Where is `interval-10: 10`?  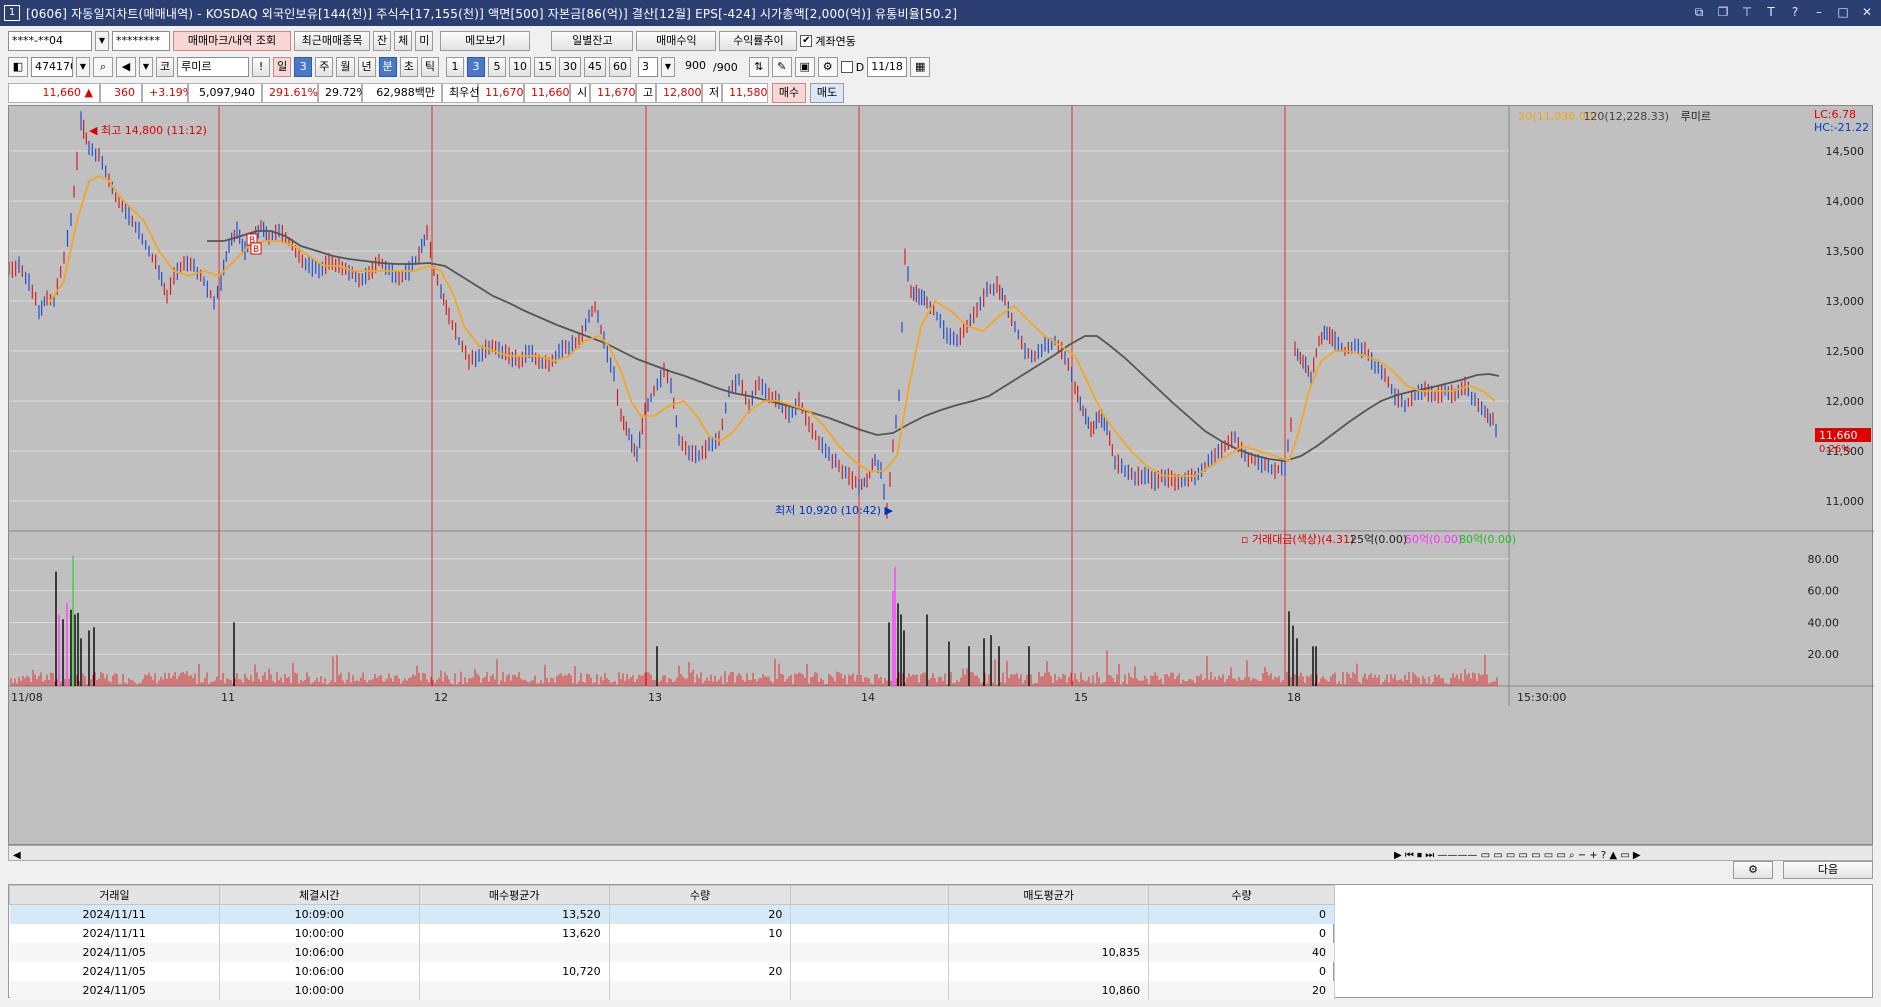
interval-10: 10 is located at coordinates (520, 67).